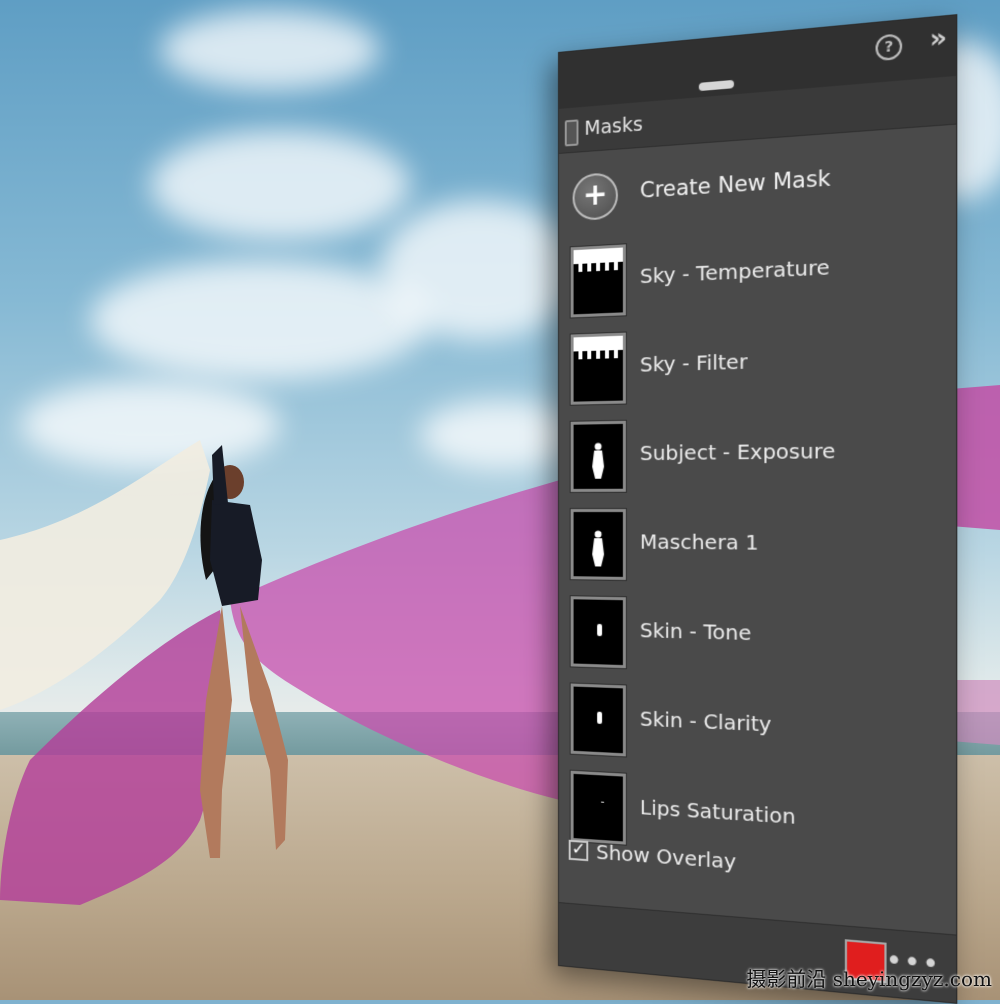 The image size is (1000, 1004). What do you see at coordinates (757, 642) in the screenshot?
I see `mask-item-skin-tone: Skin - Tone` at bounding box center [757, 642].